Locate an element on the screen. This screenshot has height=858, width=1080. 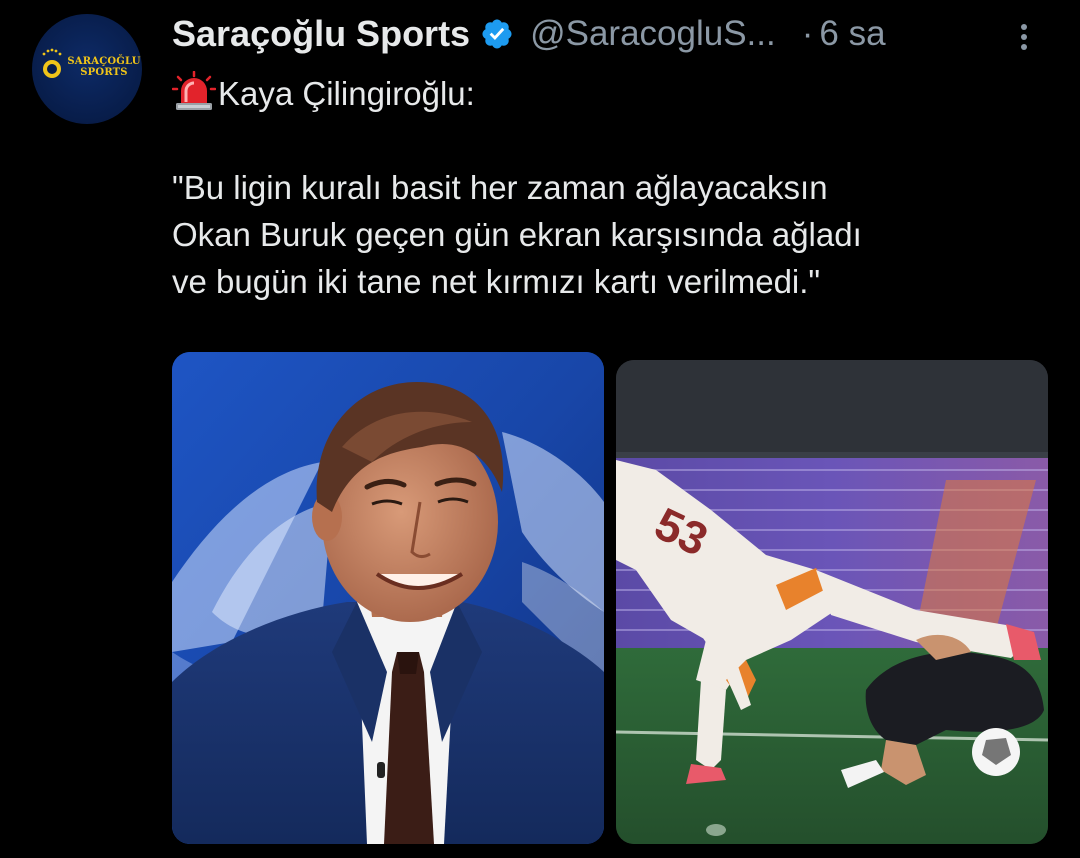
verified-badge-icon is located at coordinates (497, 34).